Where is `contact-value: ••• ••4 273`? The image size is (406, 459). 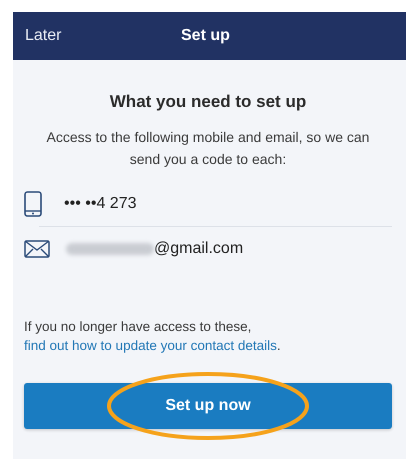
contact-value: ••• ••4 273 is located at coordinates (100, 204).